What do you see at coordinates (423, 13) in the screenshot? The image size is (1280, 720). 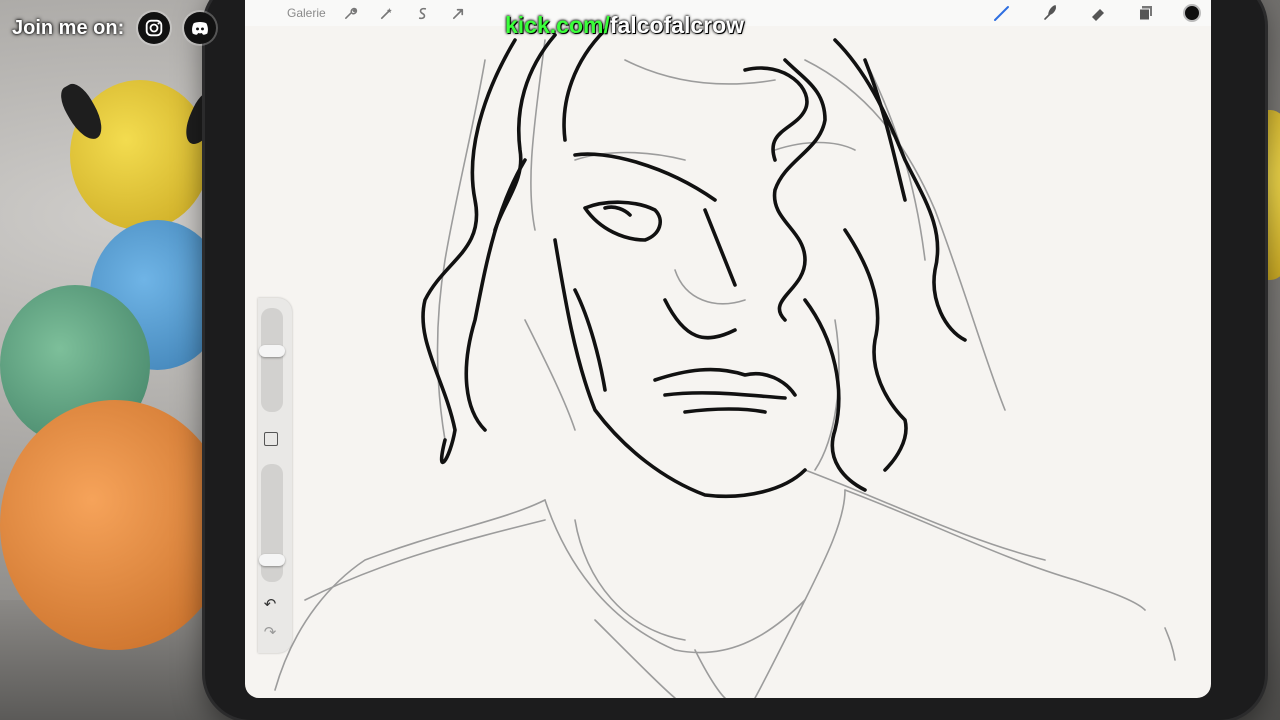 I see `selection-icon` at bounding box center [423, 13].